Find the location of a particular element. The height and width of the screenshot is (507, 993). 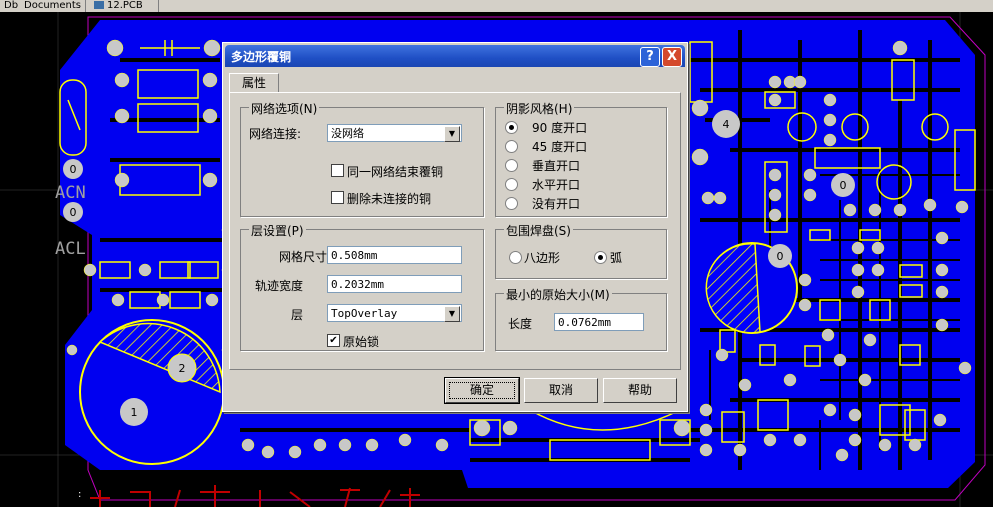

layer-label: 层 is located at coordinates (297, 315).